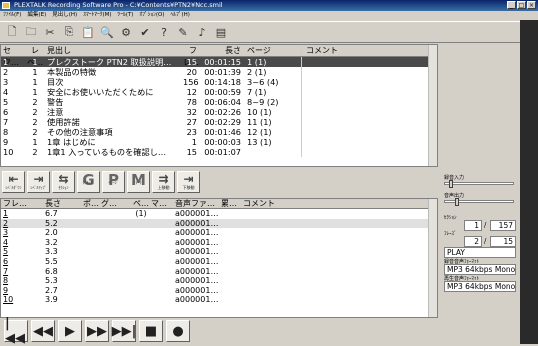 This screenshot has width=538, height=346. What do you see at coordinates (219, 132) in the screenshot?
I see `section-row: 8 2 その他の注意事項 23 00:01:46 12 (1)` at bounding box center [219, 132].